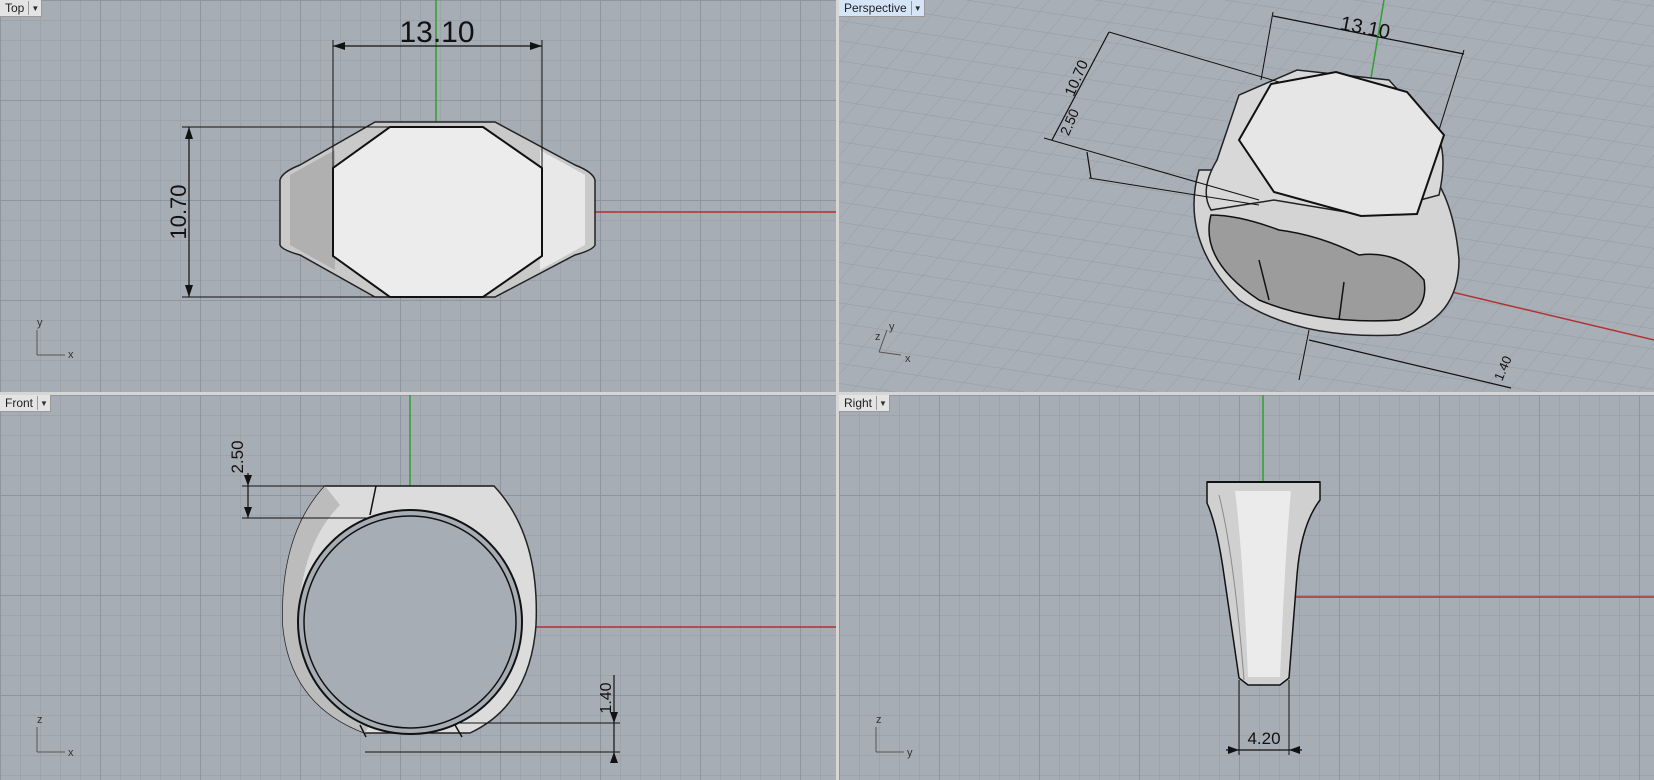 The image size is (1654, 780). I want to click on dimension-shank-label: 1.40, so click(606, 697).